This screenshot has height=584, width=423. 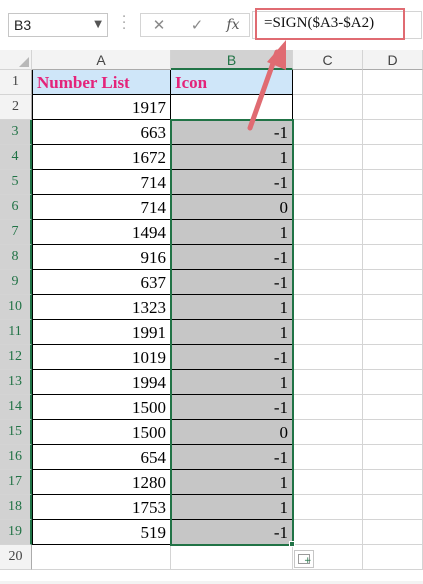 I want to click on row-header-7: 7, so click(x=16, y=232).